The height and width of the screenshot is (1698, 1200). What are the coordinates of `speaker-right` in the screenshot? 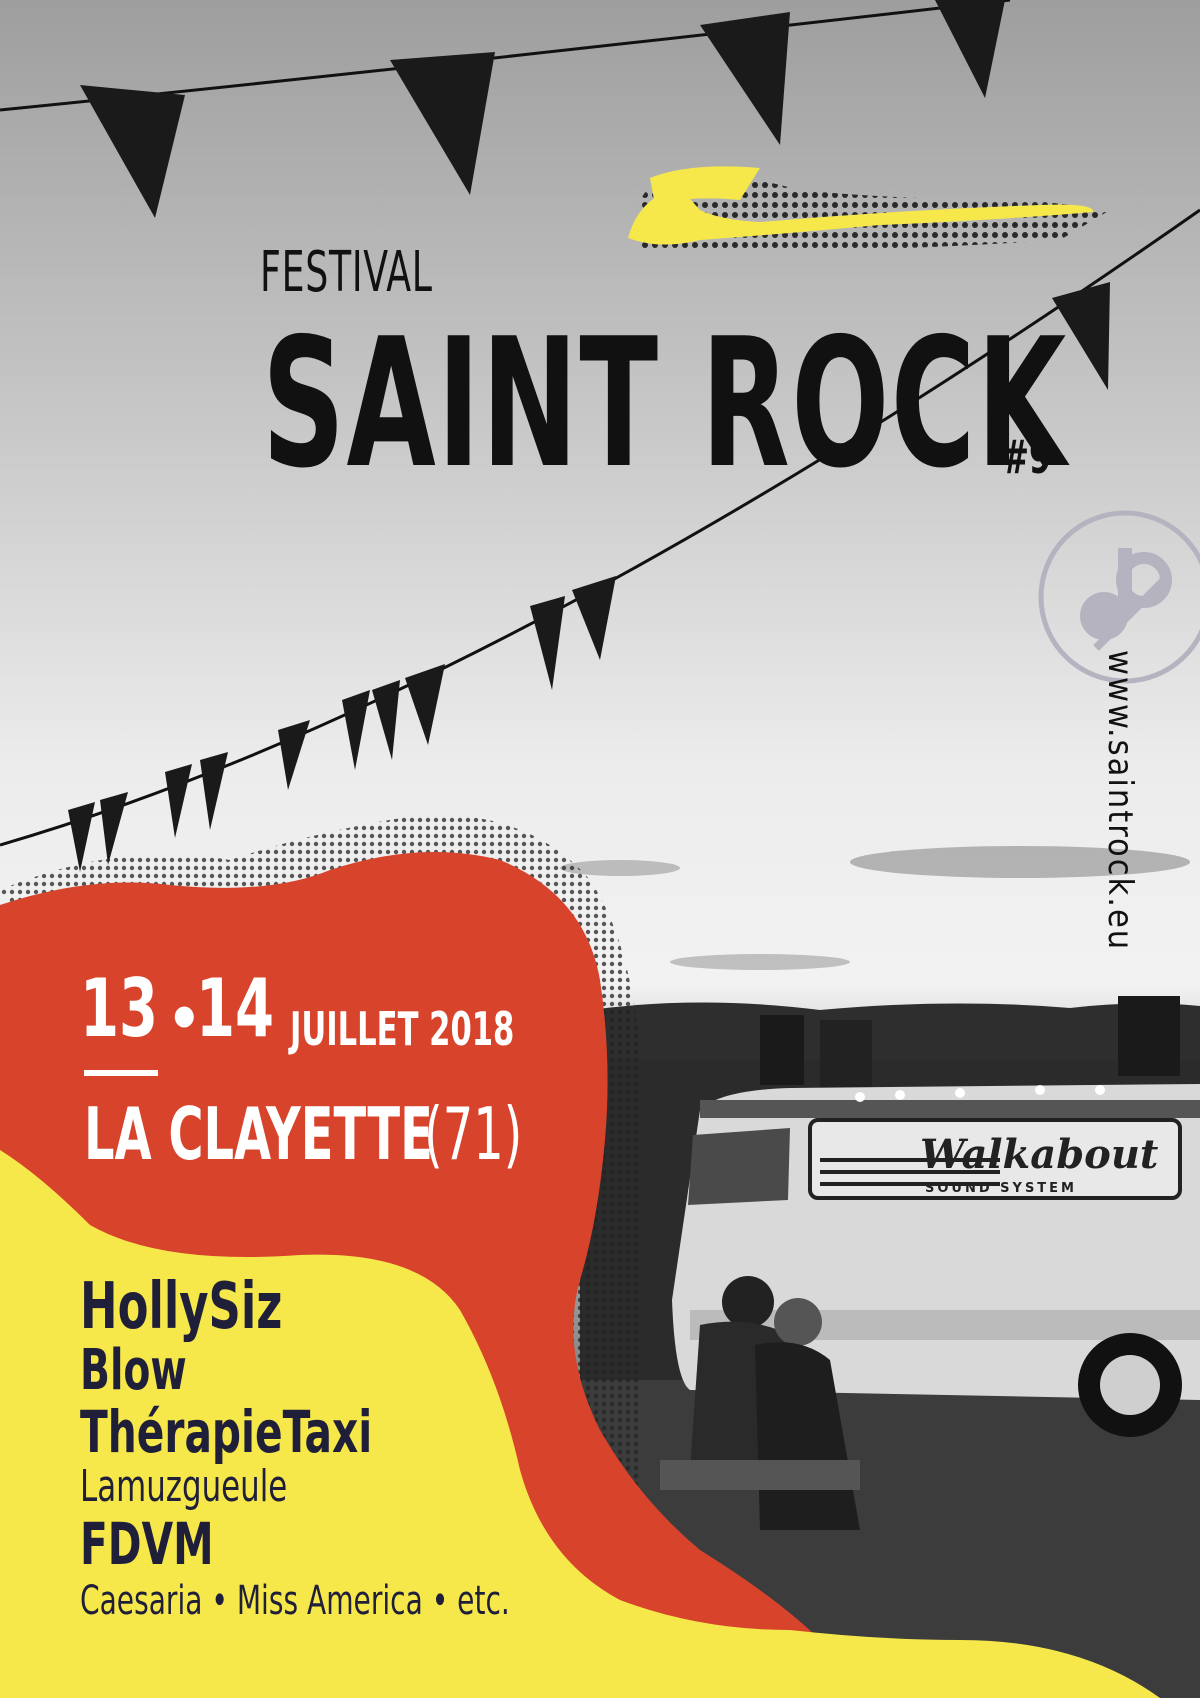 It's located at (1149, 1036).